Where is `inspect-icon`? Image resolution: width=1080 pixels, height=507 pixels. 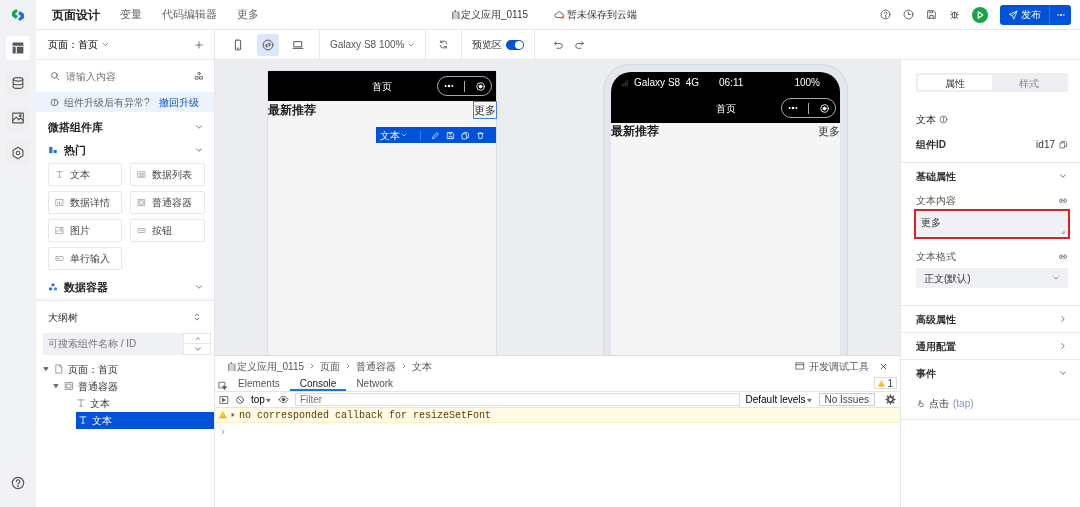
inspect-icon is located at coordinates (223, 386).